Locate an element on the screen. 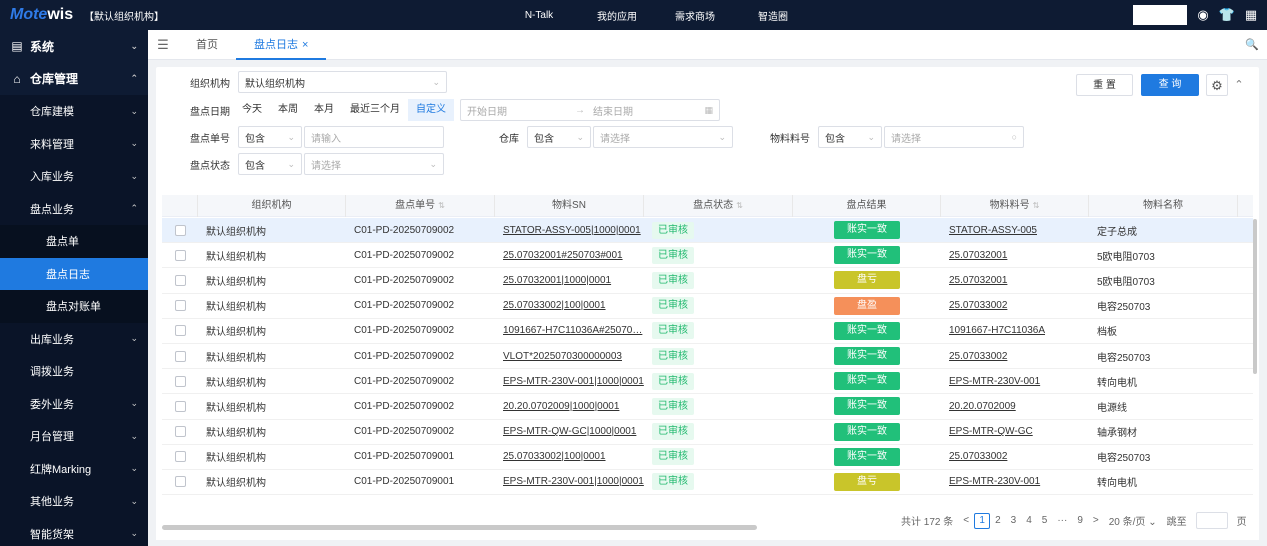 This screenshot has height=546, width=1267. search-icon: 🔍 is located at coordinates (1252, 44).